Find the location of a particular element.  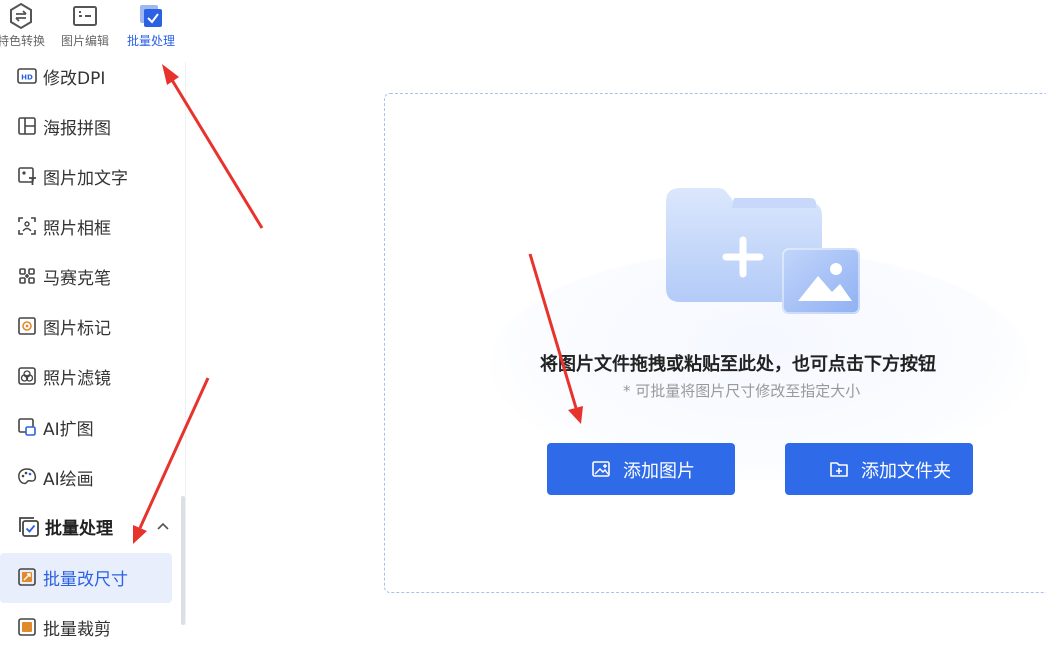

palette-icon is located at coordinates (27, 476).